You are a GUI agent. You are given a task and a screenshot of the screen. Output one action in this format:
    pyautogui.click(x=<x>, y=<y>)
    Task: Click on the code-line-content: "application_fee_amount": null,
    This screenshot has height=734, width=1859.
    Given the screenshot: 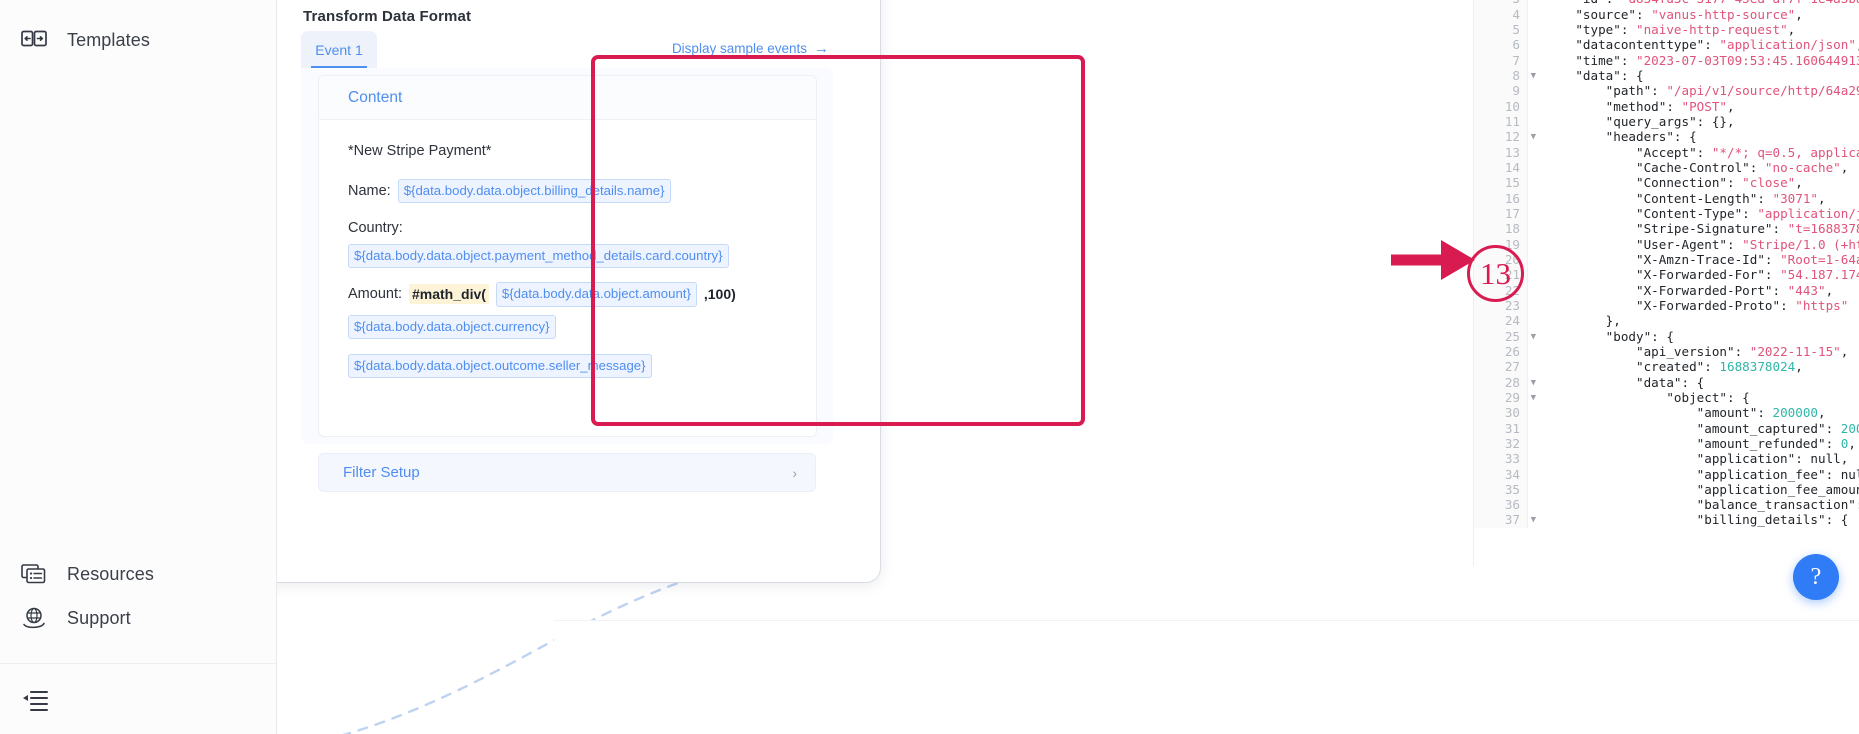 What is the action you would take?
    pyautogui.click(x=1777, y=489)
    